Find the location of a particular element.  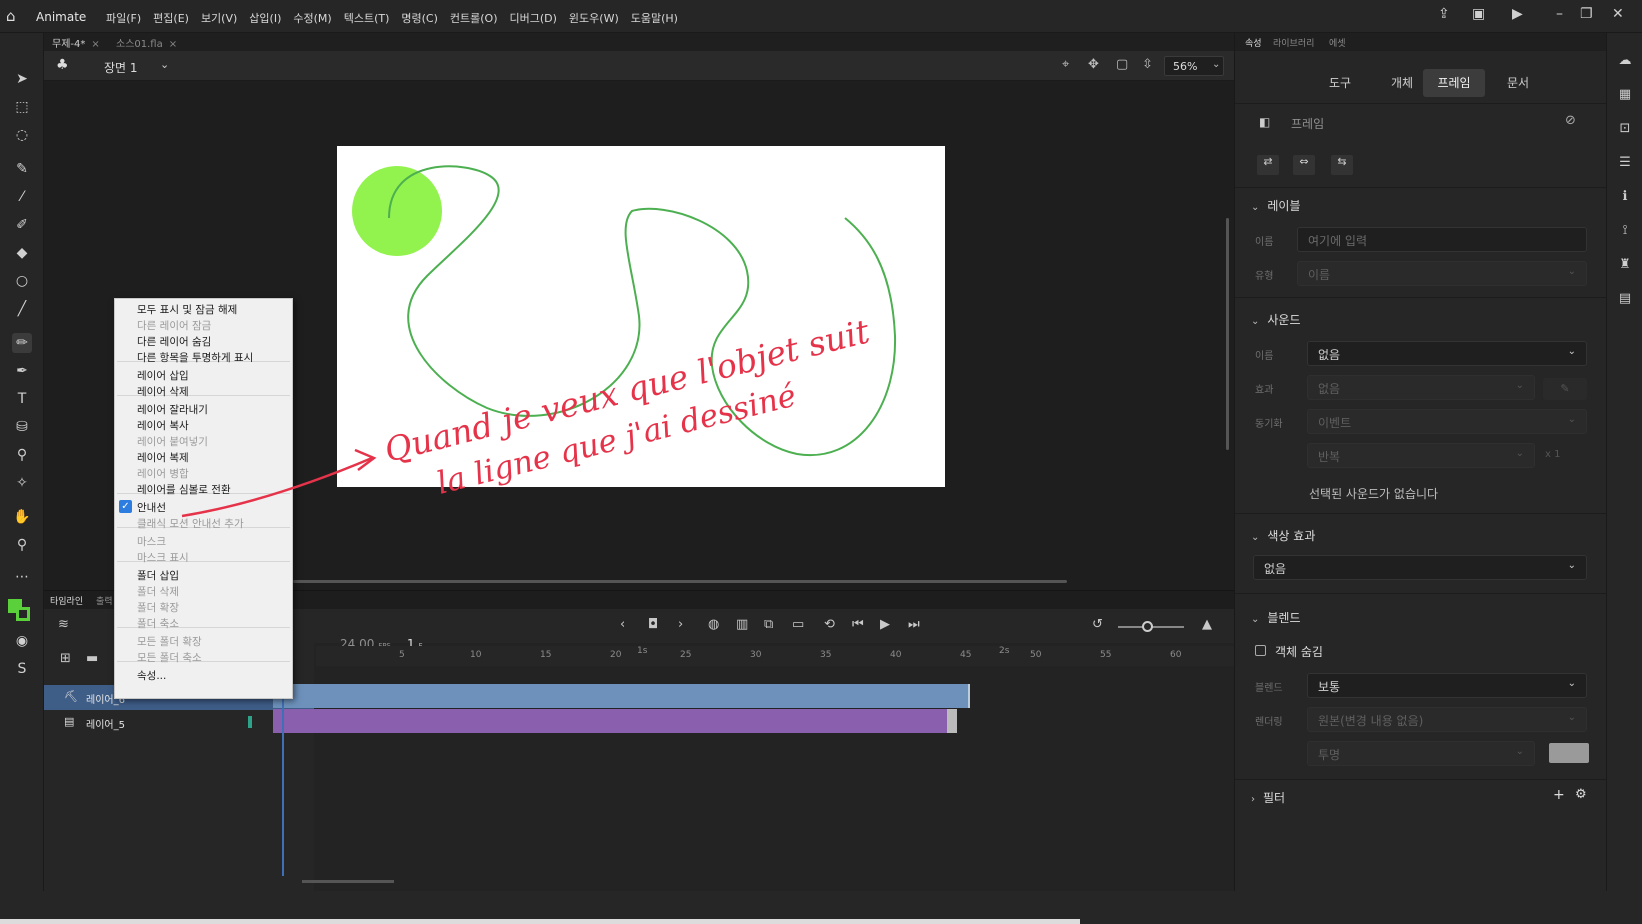

share-icon: ⇪ is located at coordinates (1444, 14).